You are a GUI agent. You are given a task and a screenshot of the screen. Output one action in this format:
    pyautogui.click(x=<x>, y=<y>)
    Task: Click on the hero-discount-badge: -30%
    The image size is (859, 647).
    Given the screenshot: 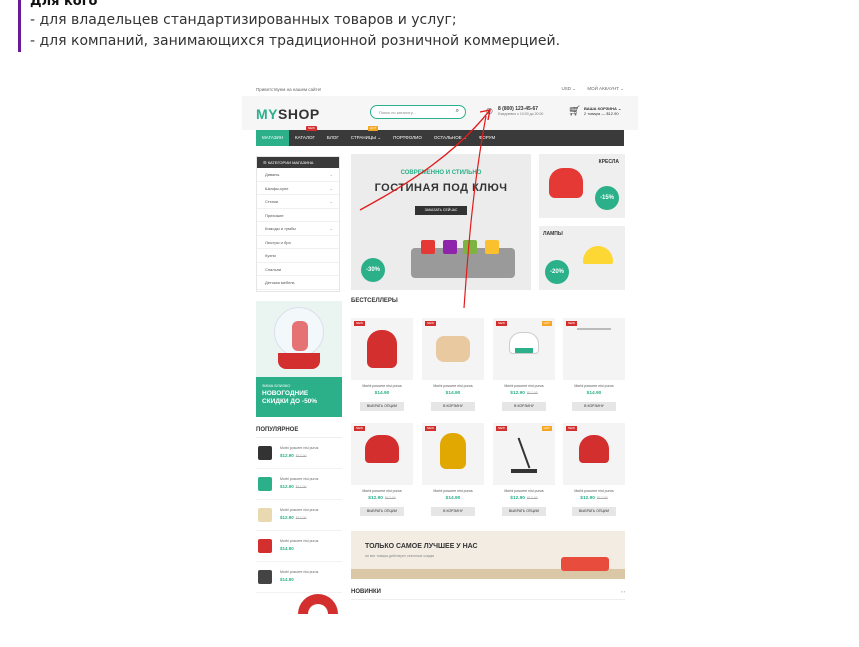 What is the action you would take?
    pyautogui.click(x=373, y=270)
    